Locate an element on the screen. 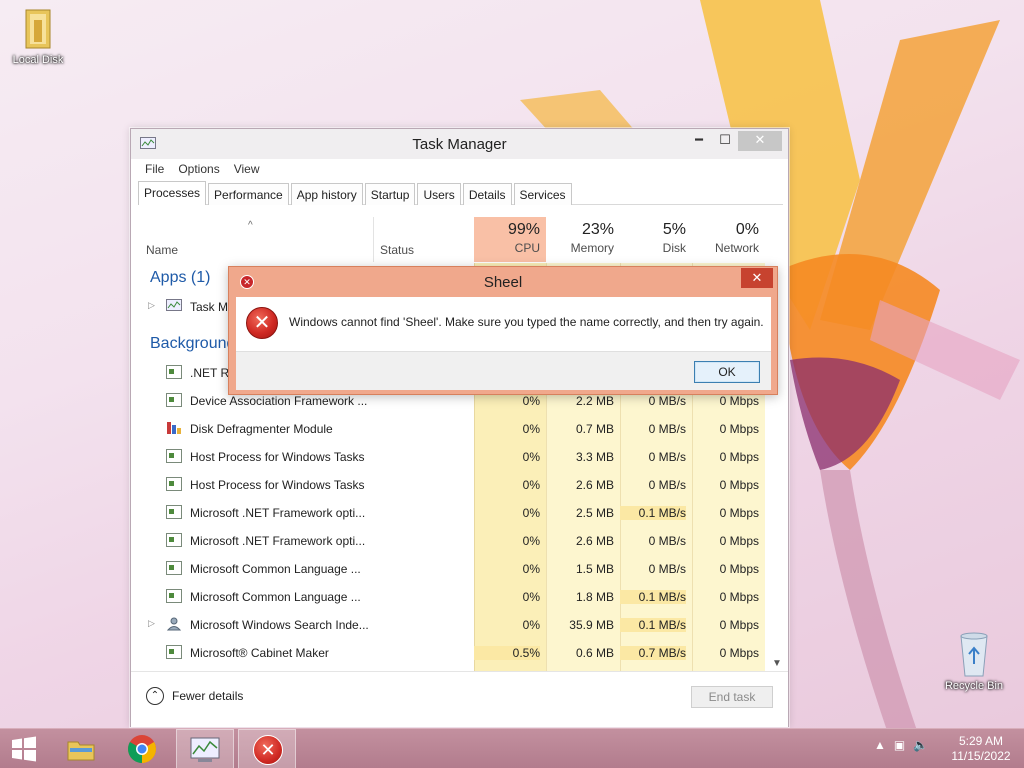 The width and height of the screenshot is (1024, 768). clock: 5:29 AM 11/15/2022 is located at coordinates (981, 749).